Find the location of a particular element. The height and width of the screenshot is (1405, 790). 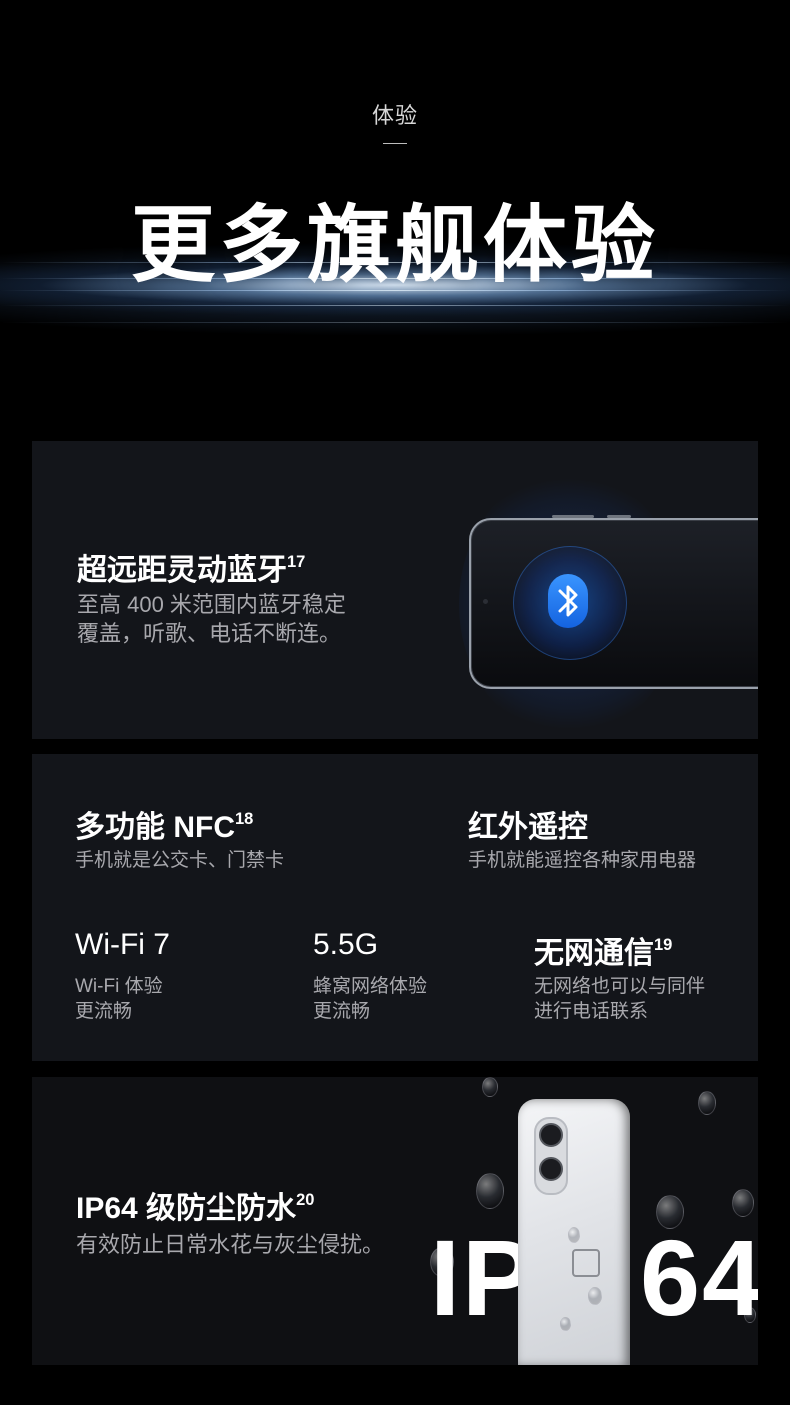

description-line: Wi-Fi 体验 is located at coordinates (119, 986).